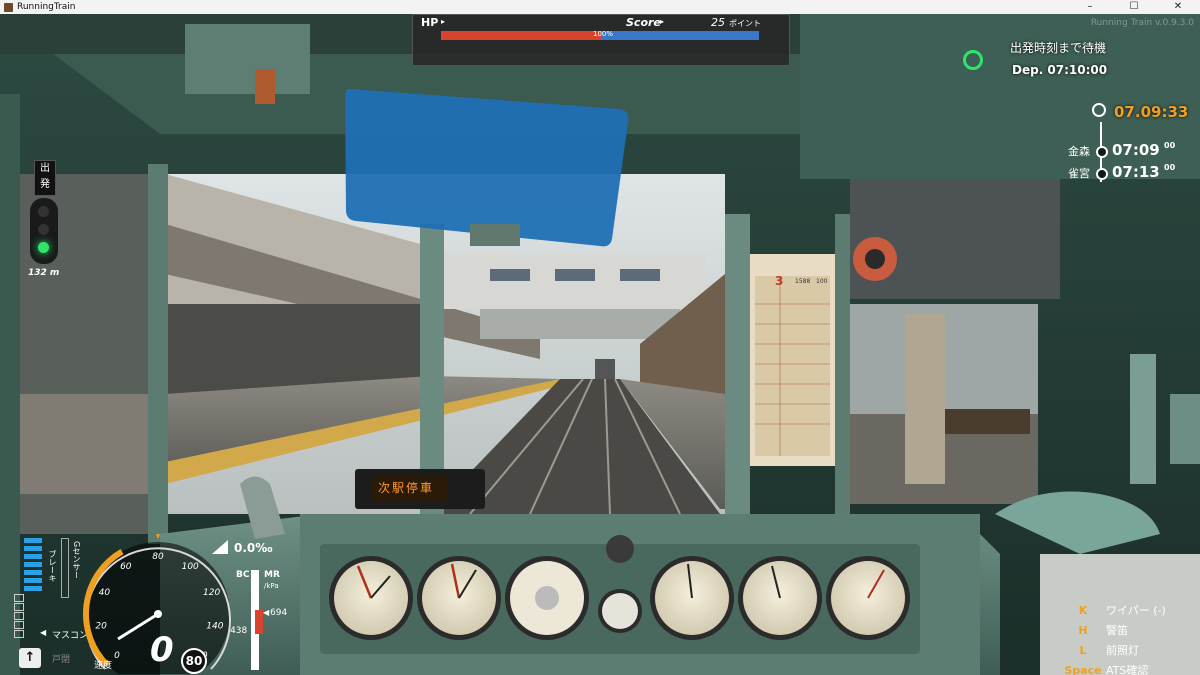 This screenshot has width=1200, height=675. What do you see at coordinates (1099, 650) in the screenshot?
I see `key-hint-headlight: L 前照灯` at bounding box center [1099, 650].